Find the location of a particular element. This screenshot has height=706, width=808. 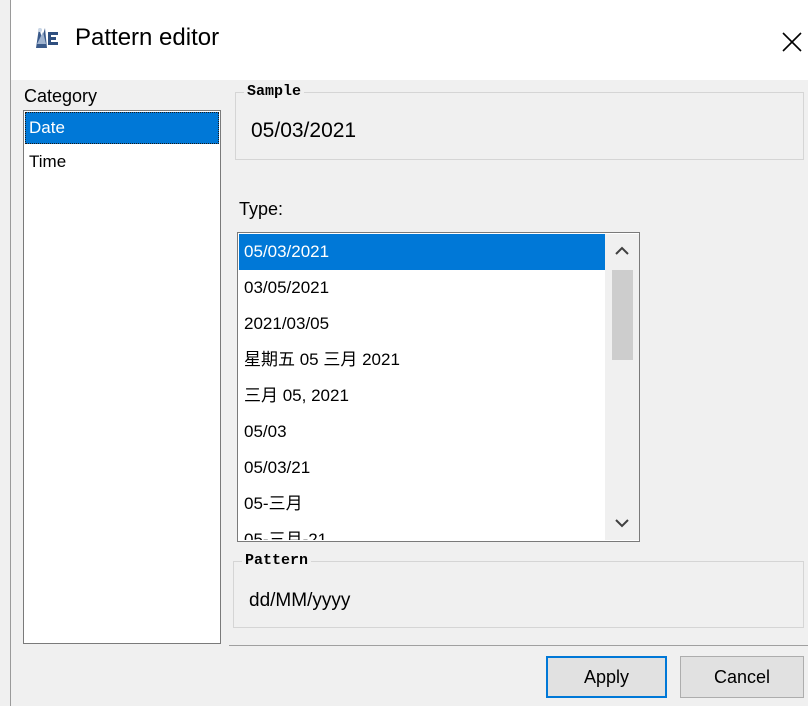

scroll-up-button is located at coordinates (622, 251).